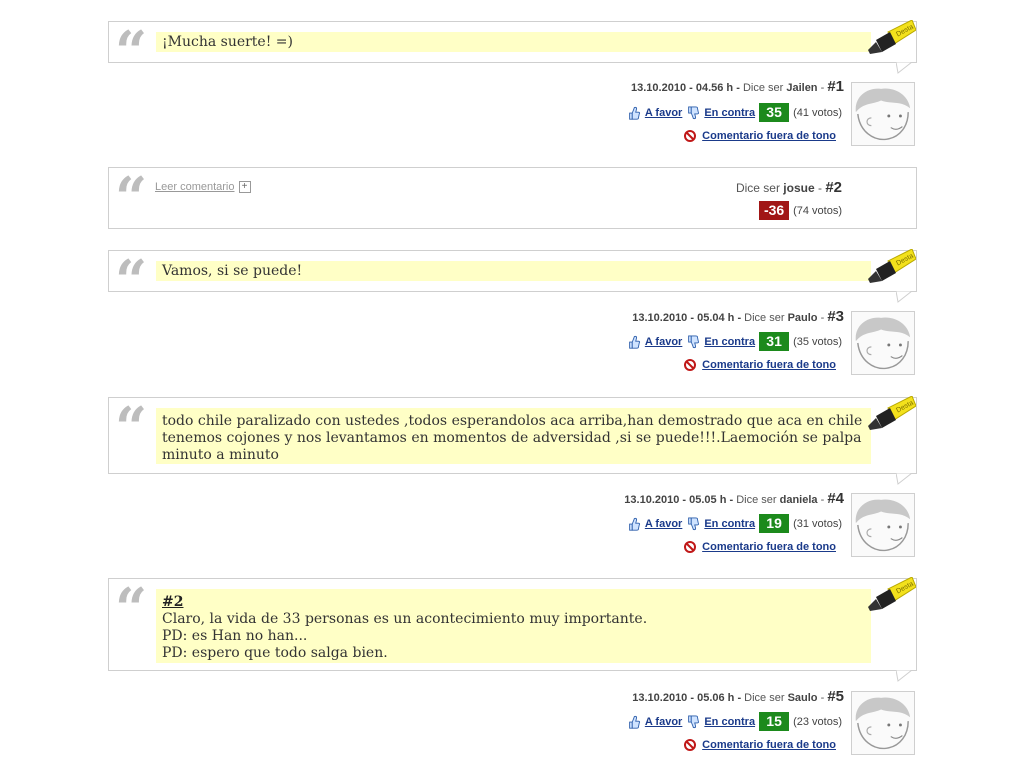 The height and width of the screenshot is (768, 1024). What do you see at coordinates (774, 210) in the screenshot?
I see `score-badge: -36` at bounding box center [774, 210].